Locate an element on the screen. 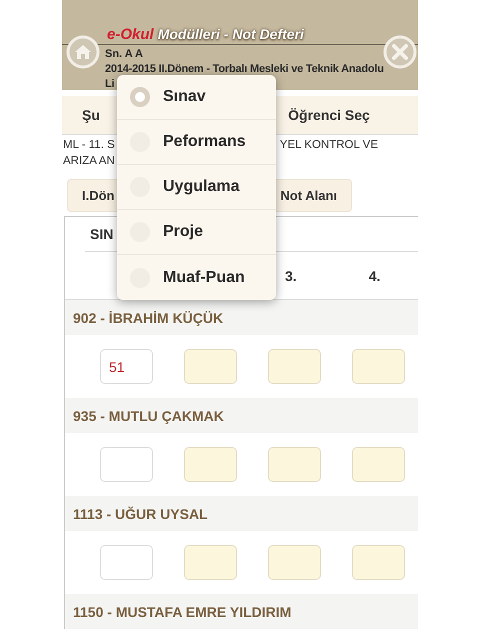 Image resolution: width=480 pixels, height=640 pixels. radio-button is located at coordinates (140, 97).